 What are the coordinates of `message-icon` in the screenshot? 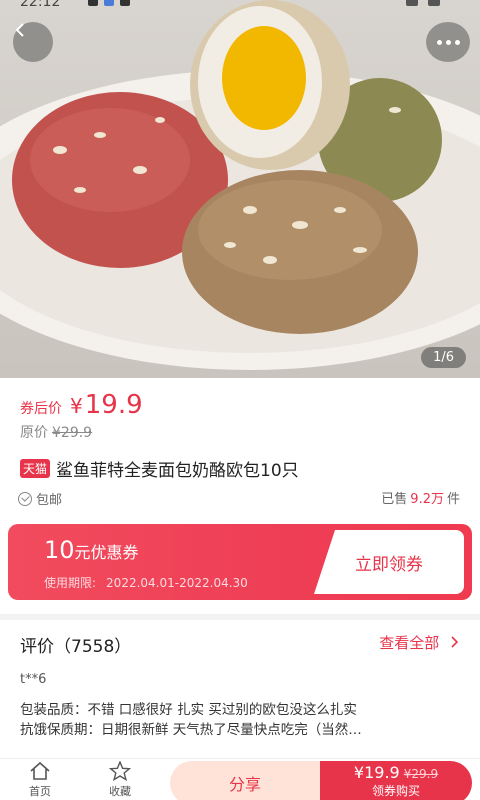 It's located at (125, 3).